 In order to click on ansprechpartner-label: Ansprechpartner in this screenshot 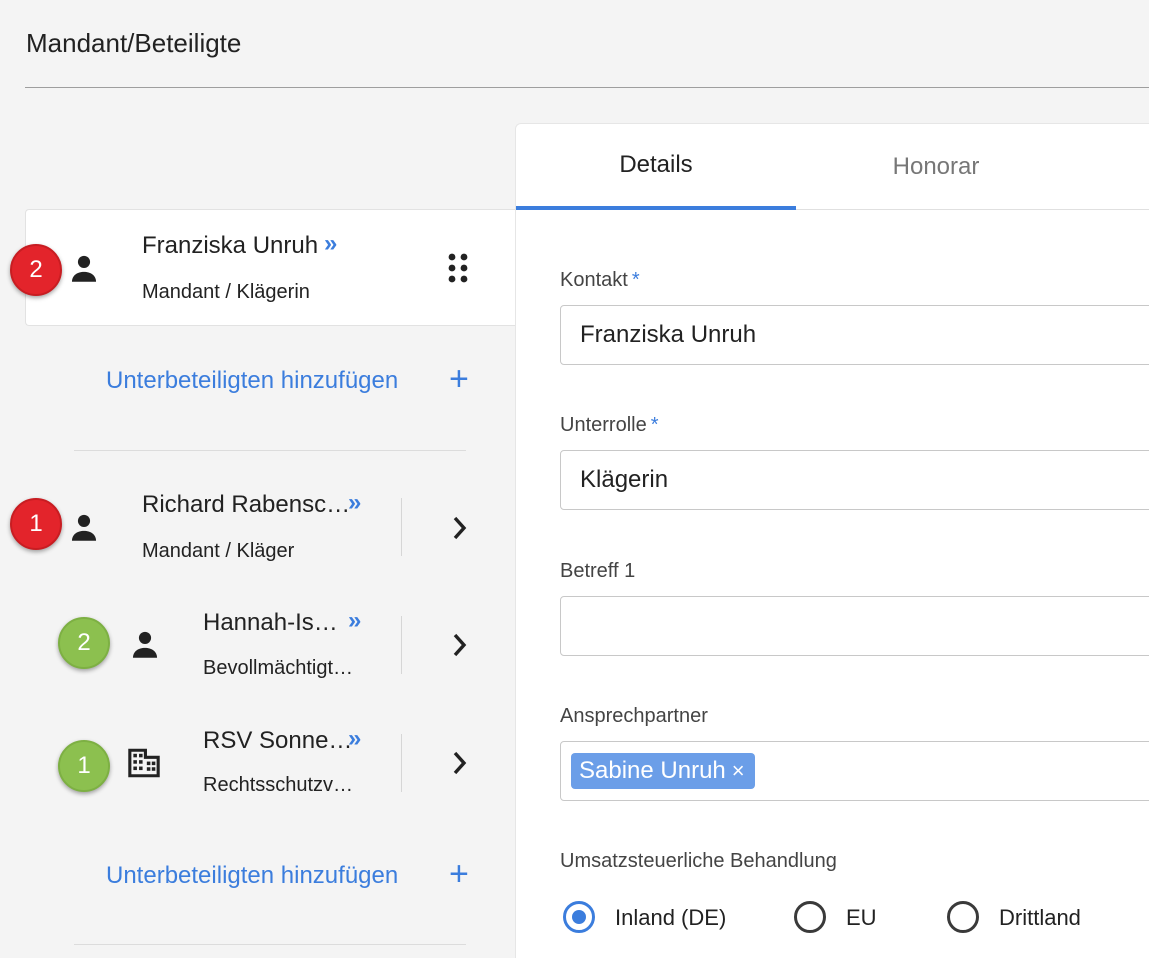, I will do `click(634, 716)`.